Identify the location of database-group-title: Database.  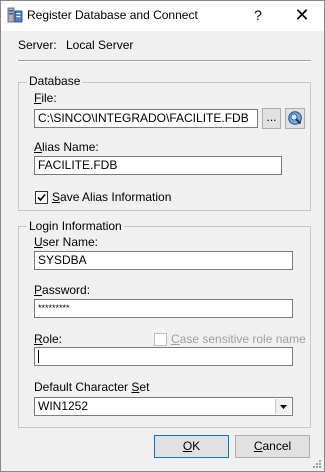
(55, 81).